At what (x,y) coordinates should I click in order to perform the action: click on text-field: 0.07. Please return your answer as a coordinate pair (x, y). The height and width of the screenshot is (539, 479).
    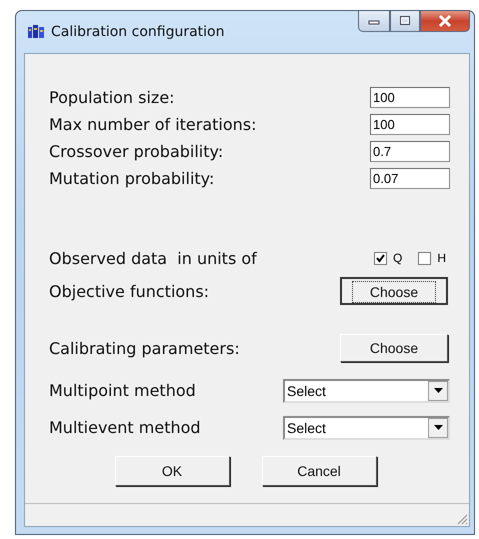
    Looking at the image, I should click on (410, 178).